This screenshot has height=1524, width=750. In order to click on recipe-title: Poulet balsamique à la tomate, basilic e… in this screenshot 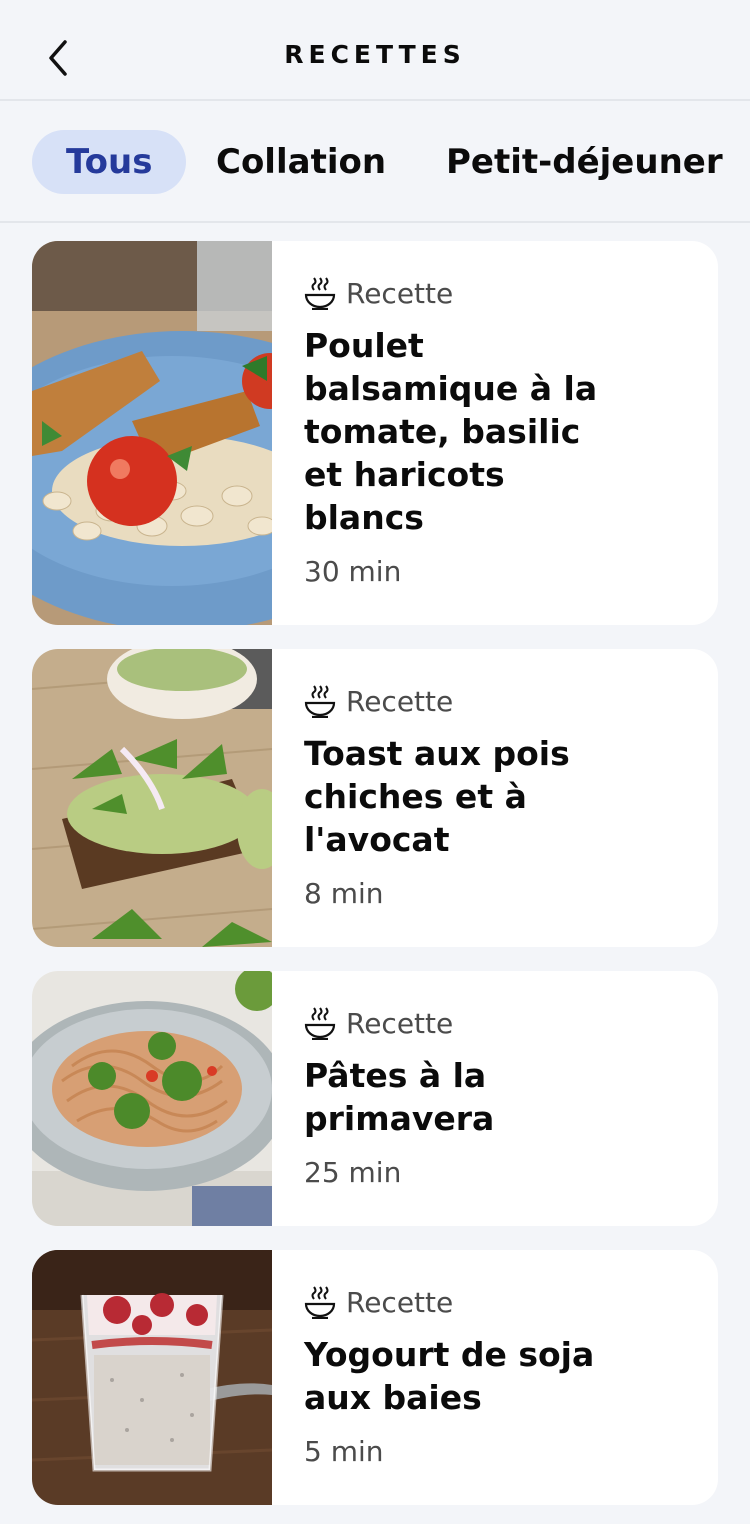, I will do `click(451, 431)`.